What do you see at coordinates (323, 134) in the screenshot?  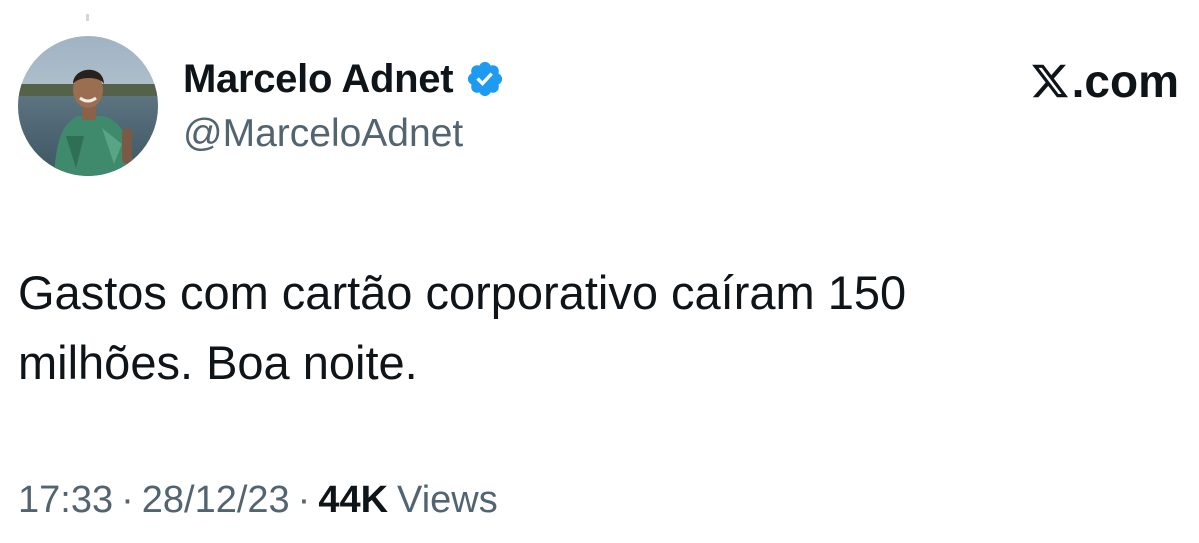 I see `author-handle: @MarceloAdnet` at bounding box center [323, 134].